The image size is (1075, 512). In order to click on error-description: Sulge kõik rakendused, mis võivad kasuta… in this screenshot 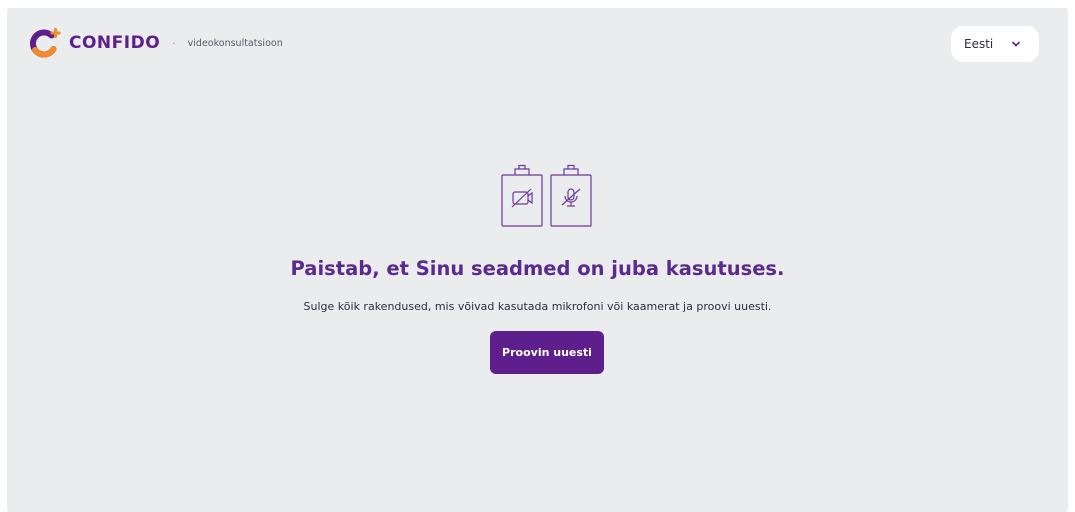, I will do `click(537, 306)`.